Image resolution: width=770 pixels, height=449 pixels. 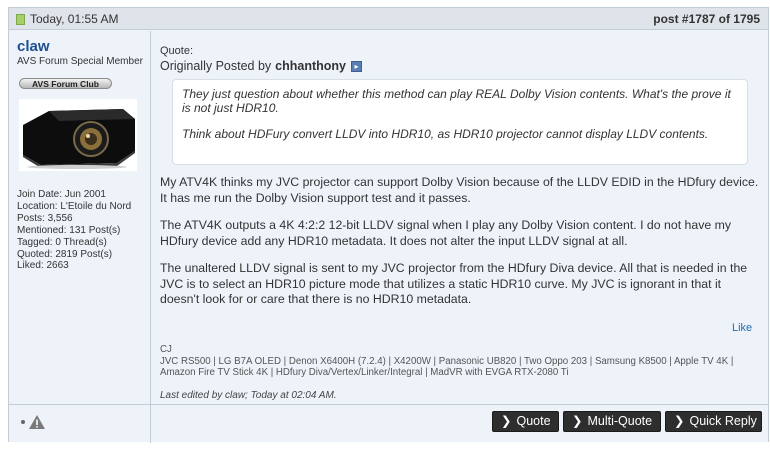 I want to click on quick-reply-button: ❯ Quick Reply, so click(x=713, y=421).